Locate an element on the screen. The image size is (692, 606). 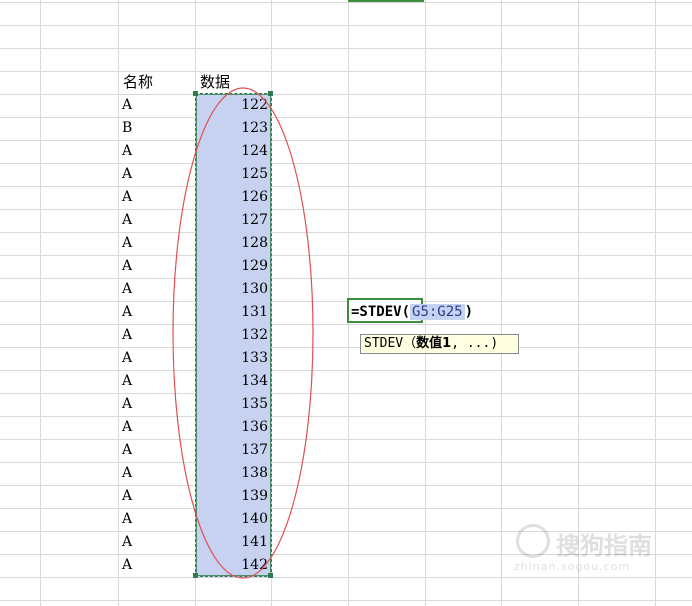
formula-range-ref: G5:G25 is located at coordinates (437, 312).